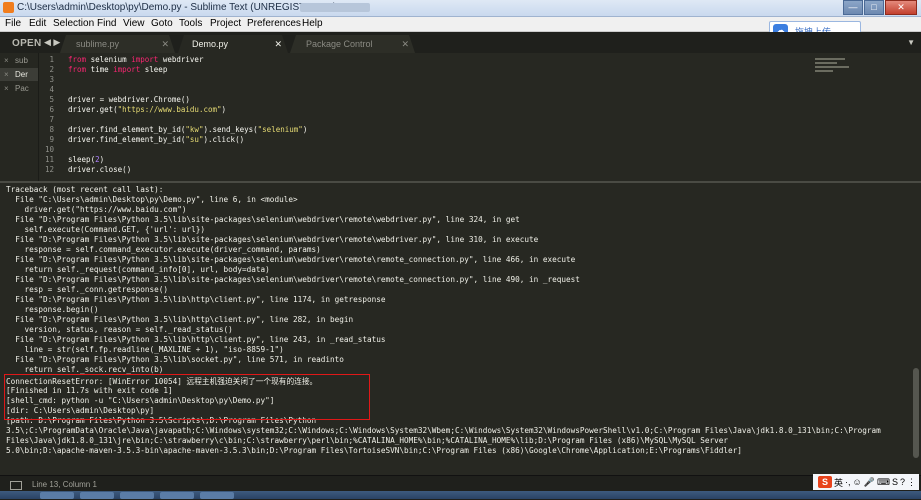 This screenshot has width=921, height=500. Describe the element at coordinates (187, 397) in the screenshot. I see `error-highlight-box` at that location.